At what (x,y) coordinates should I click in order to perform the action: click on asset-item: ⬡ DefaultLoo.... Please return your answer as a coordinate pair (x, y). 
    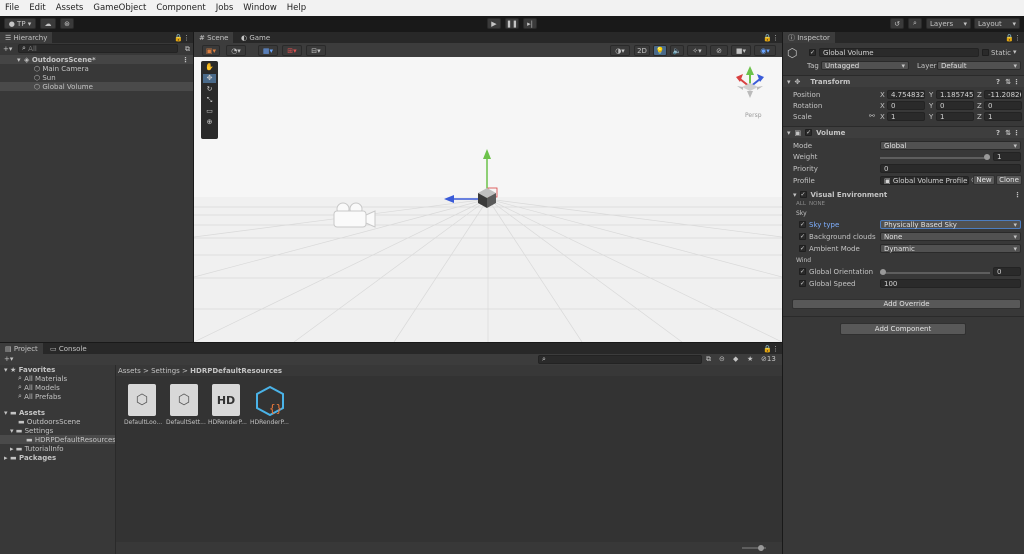
    Looking at the image, I should click on (144, 405).